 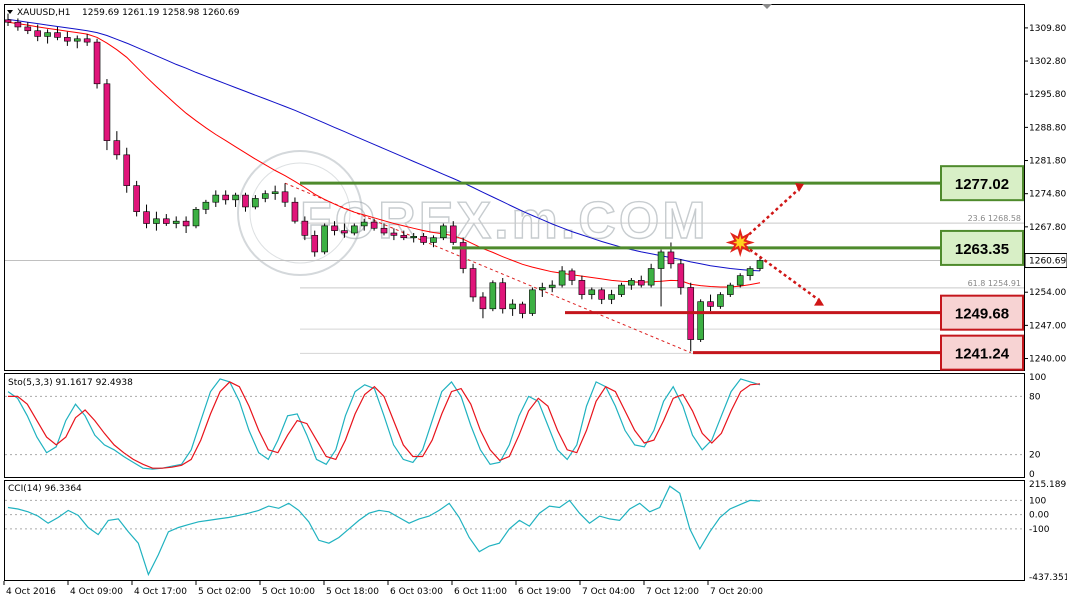 I want to click on current-price-label: 1260.69, so click(x=1047, y=262).